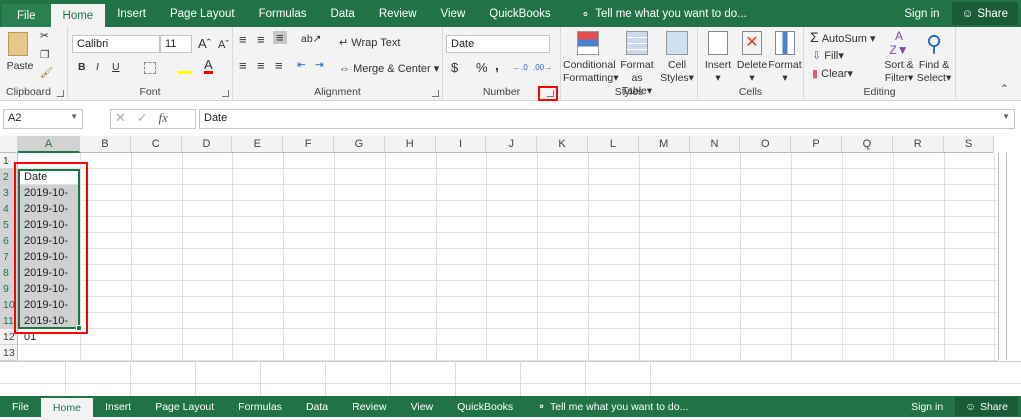  What do you see at coordinates (142, 117) in the screenshot?
I see `enter-icon: ✓` at bounding box center [142, 117].